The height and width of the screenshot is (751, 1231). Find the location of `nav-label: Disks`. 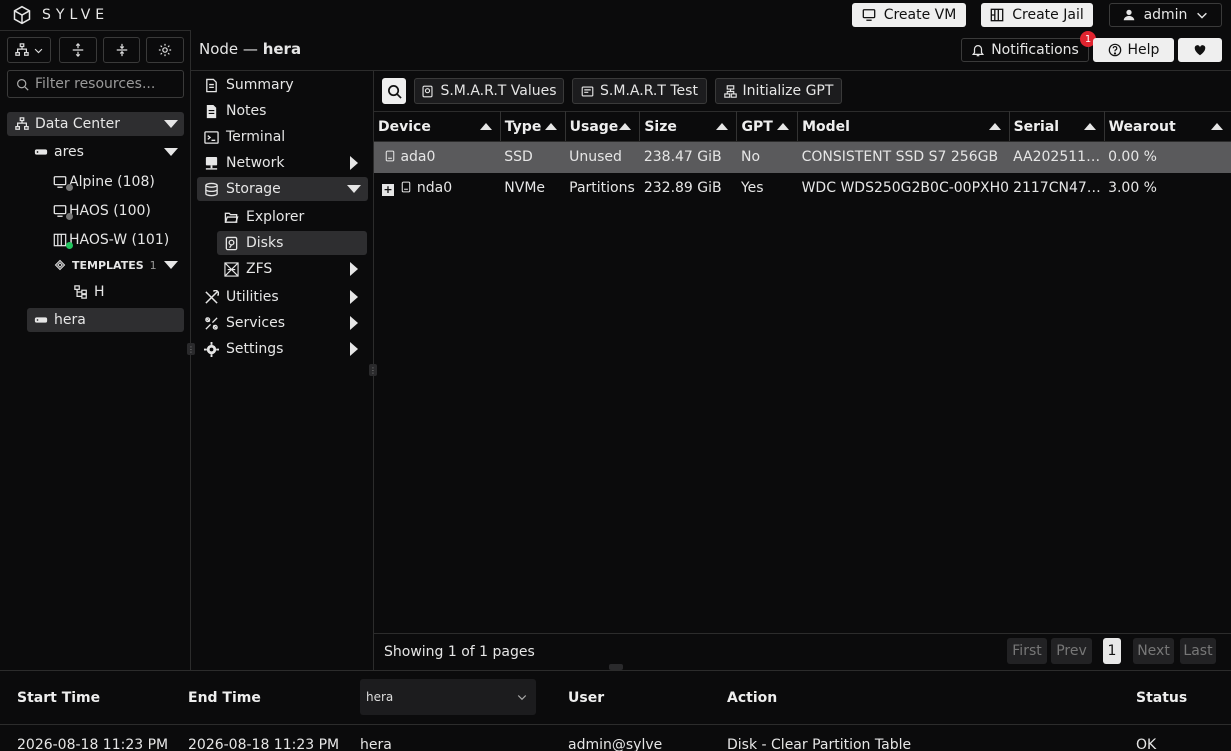

nav-label: Disks is located at coordinates (265, 243).